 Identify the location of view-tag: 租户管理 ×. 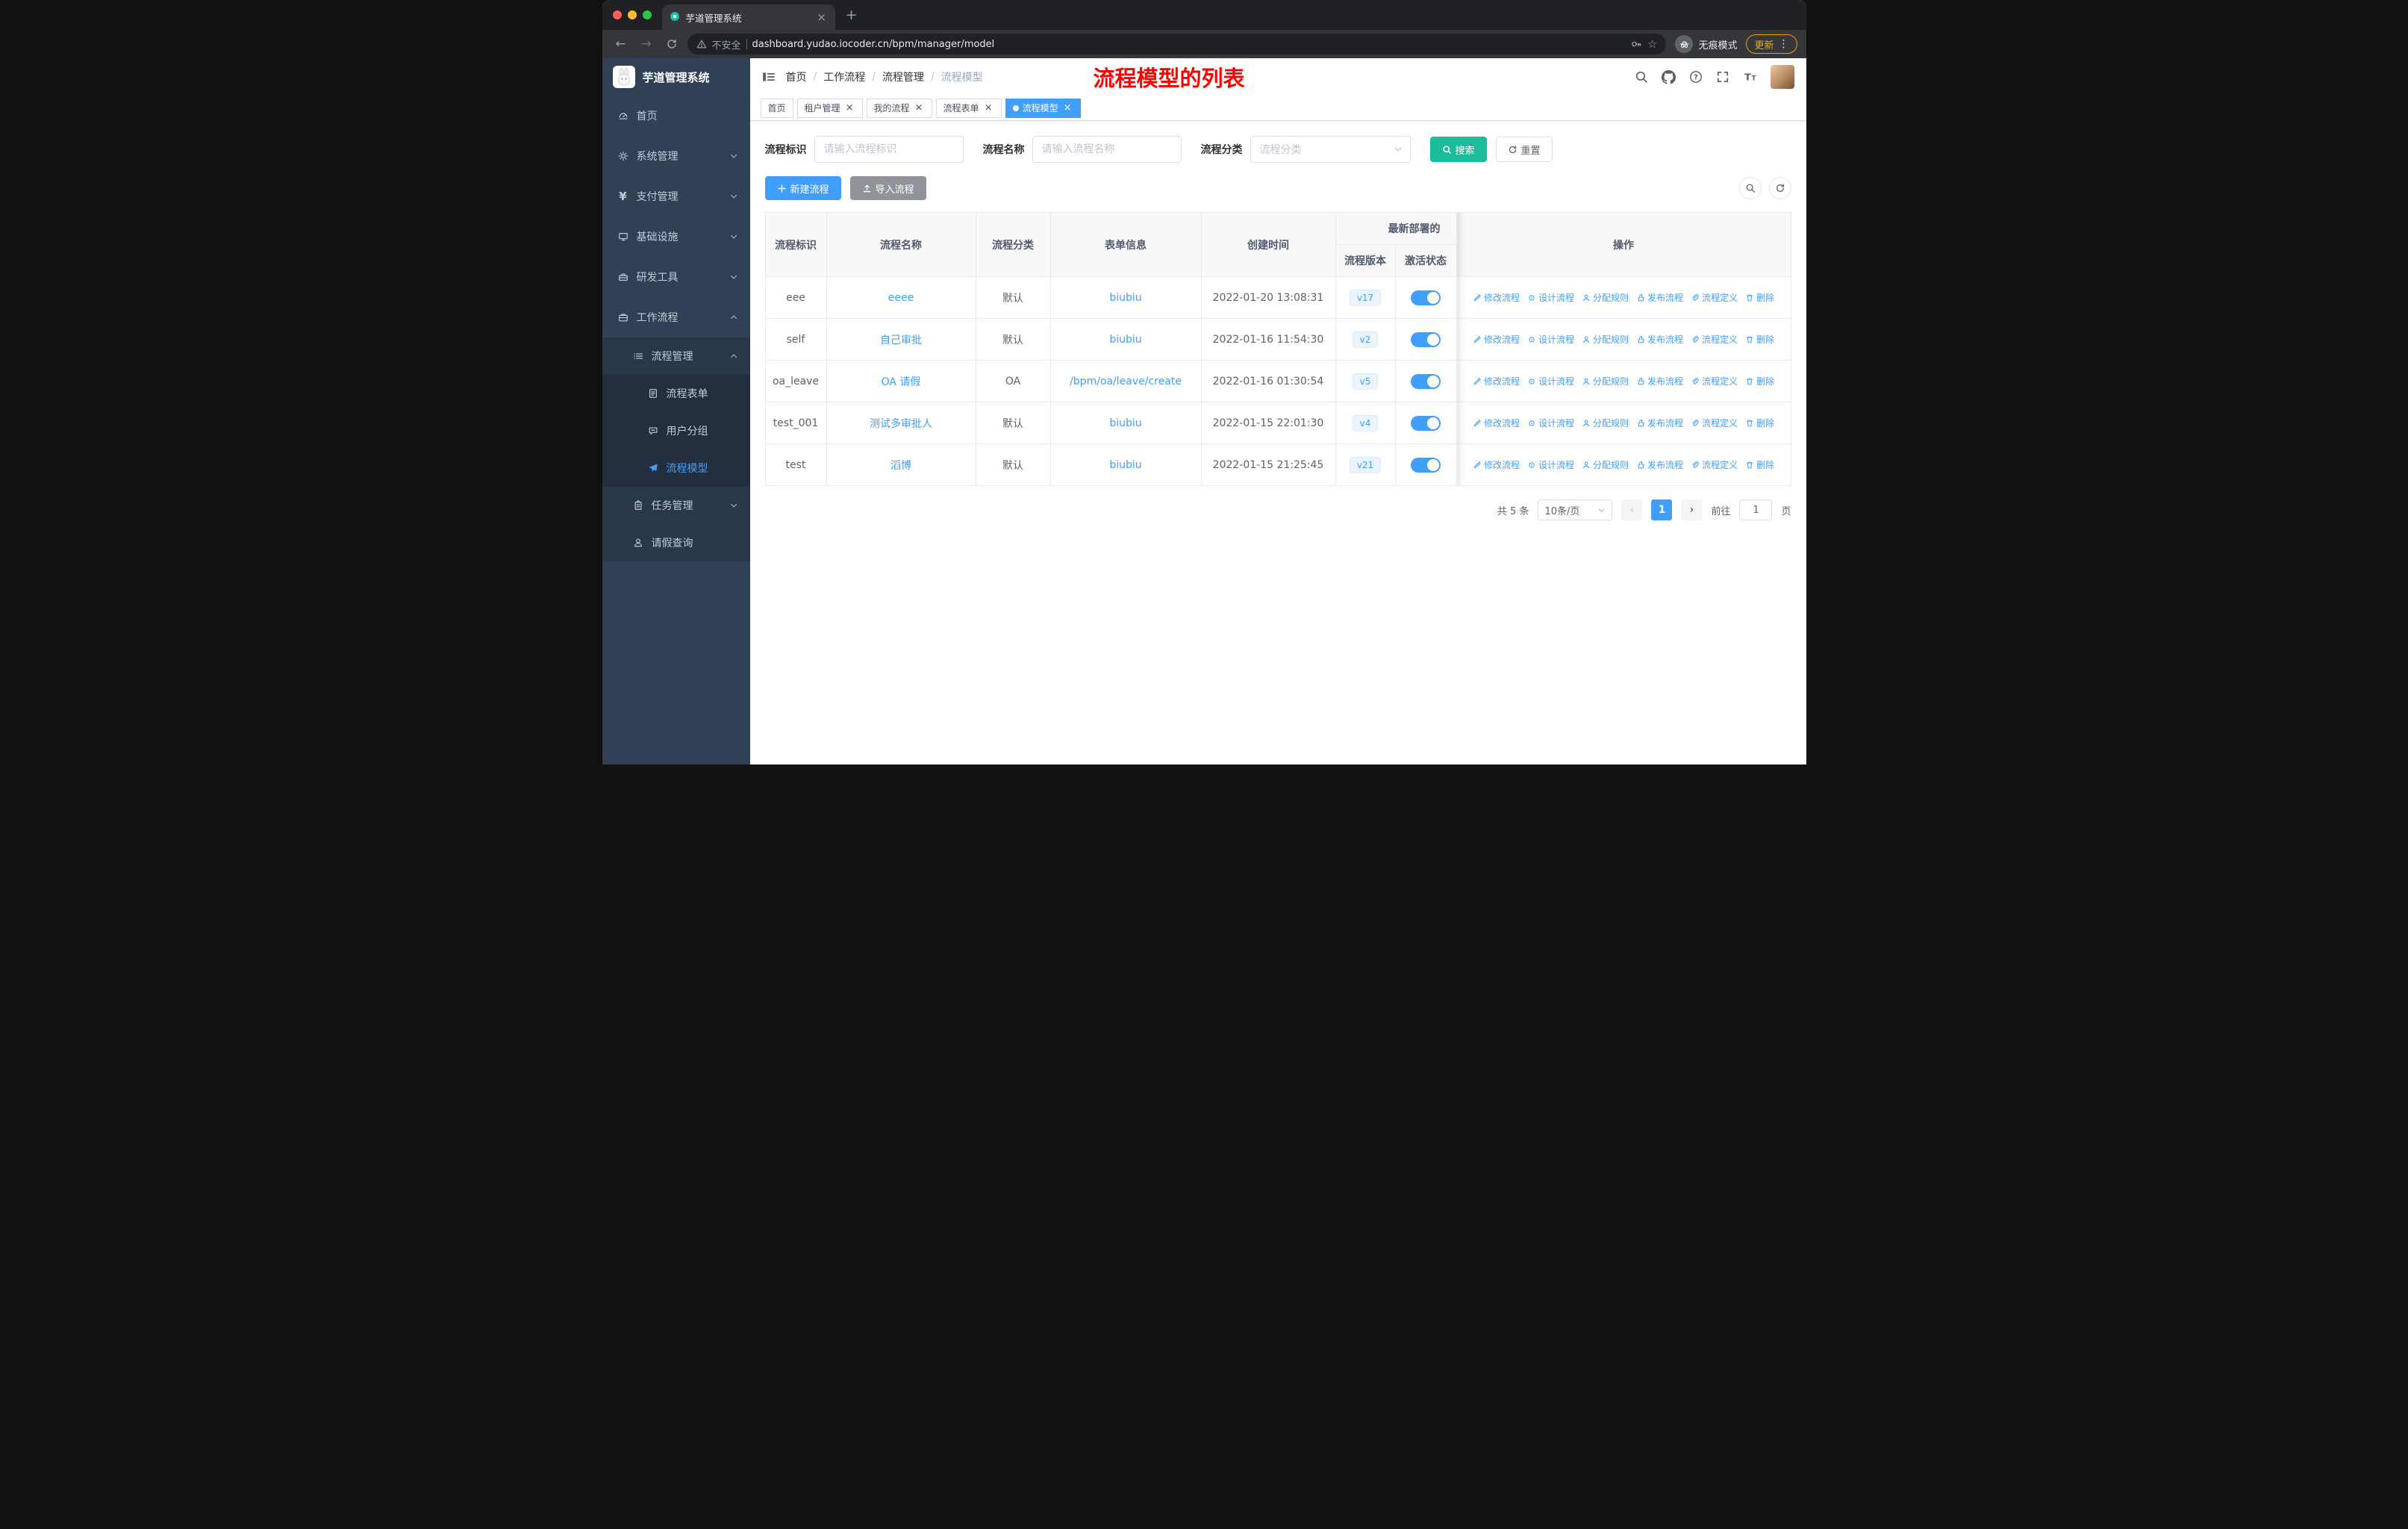
(829, 108).